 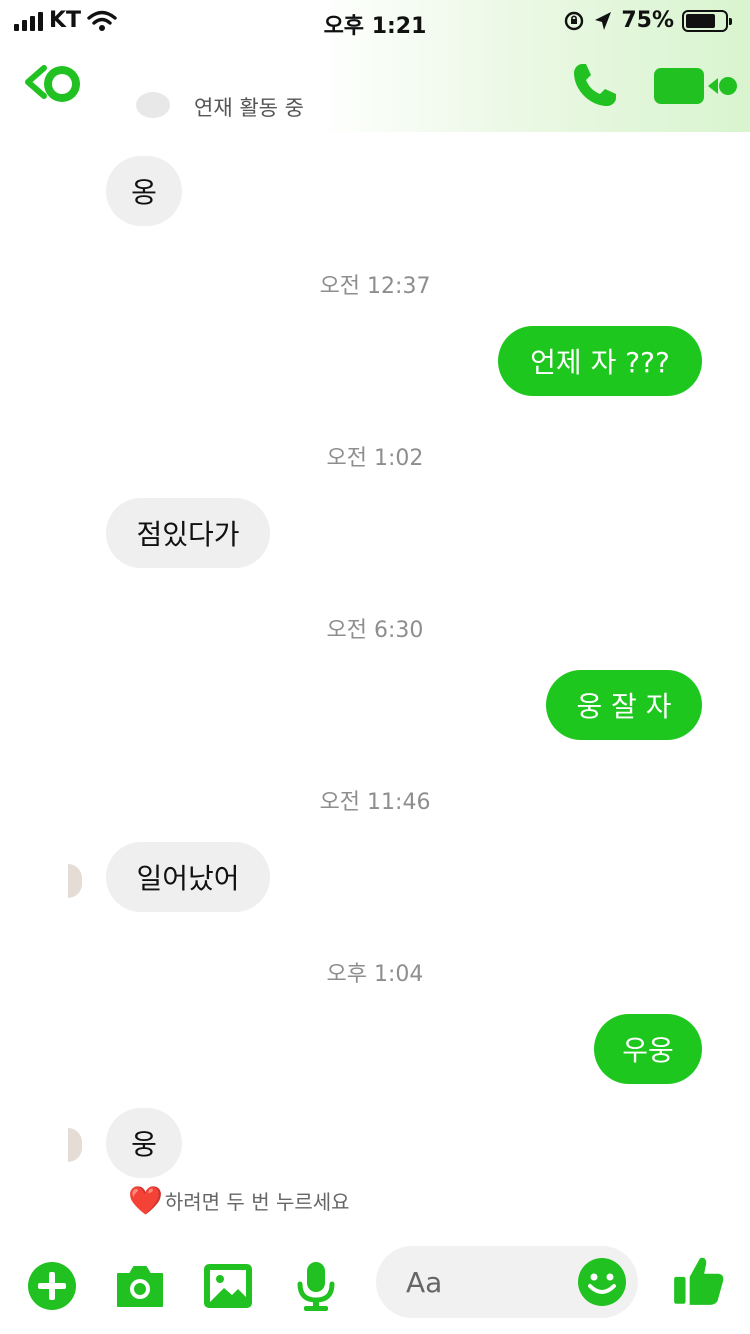 What do you see at coordinates (375, 630) in the screenshot?
I see `message-timestamp: 오전 6:30` at bounding box center [375, 630].